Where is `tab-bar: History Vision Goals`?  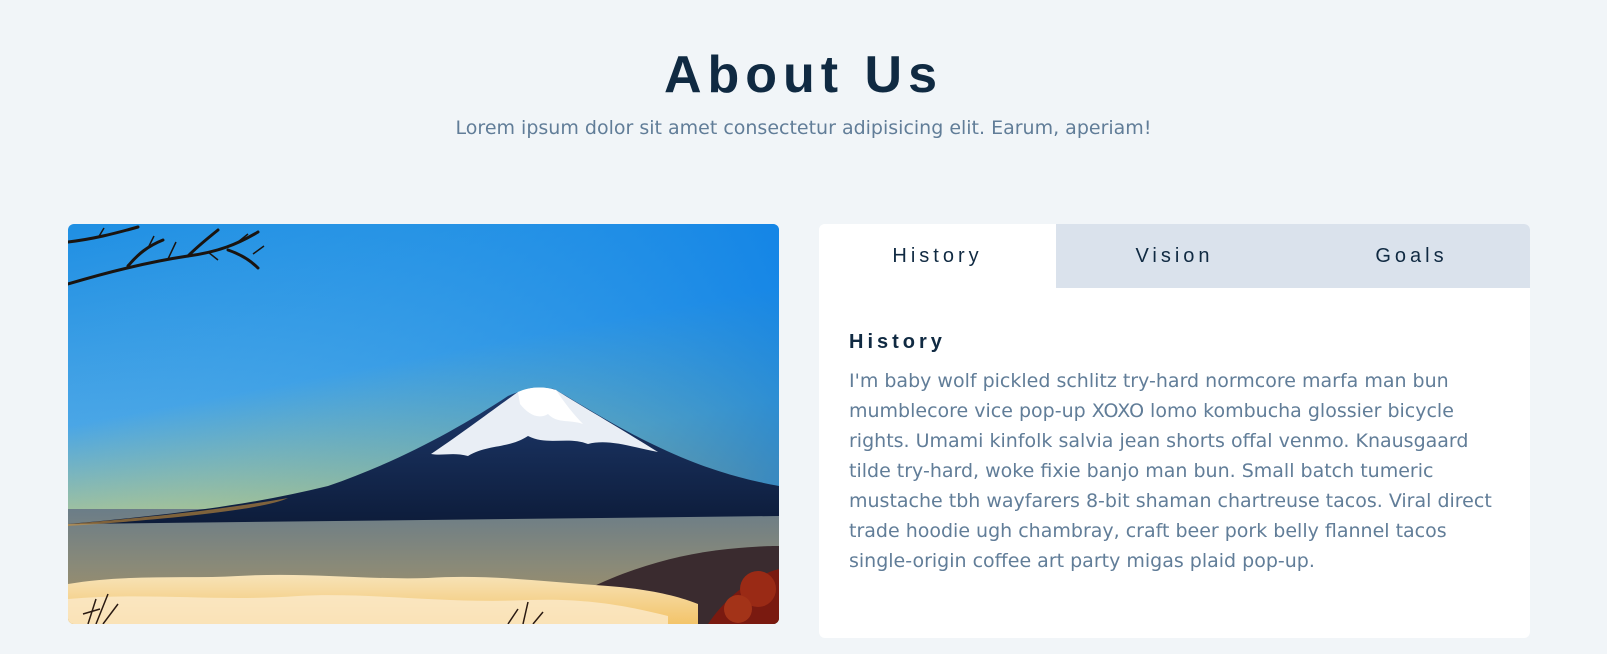 tab-bar: History Vision Goals is located at coordinates (1174, 256).